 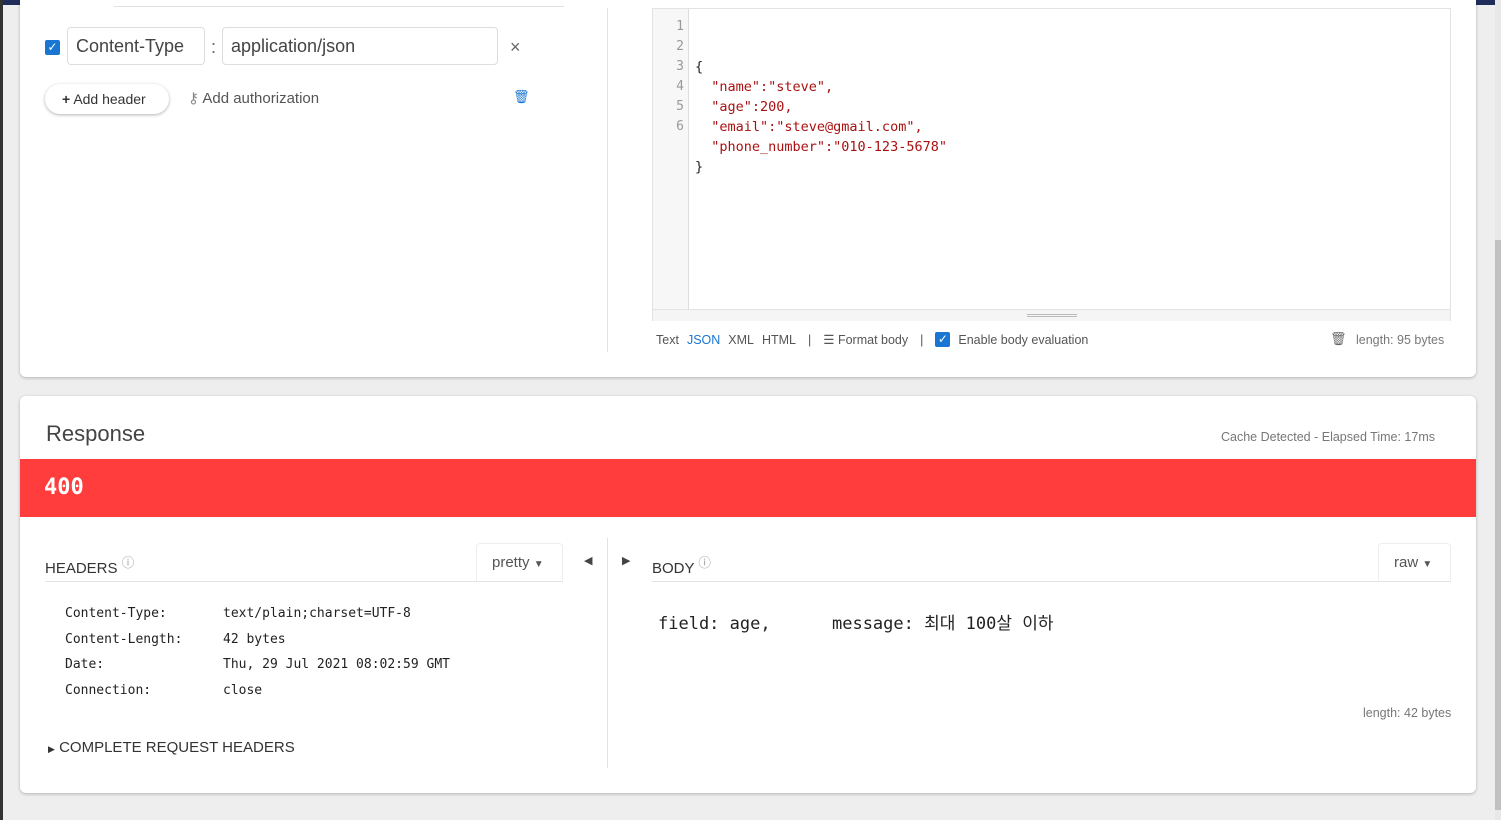 I want to click on code-line: "email":"steve@gmail.com",, so click(x=809, y=127).